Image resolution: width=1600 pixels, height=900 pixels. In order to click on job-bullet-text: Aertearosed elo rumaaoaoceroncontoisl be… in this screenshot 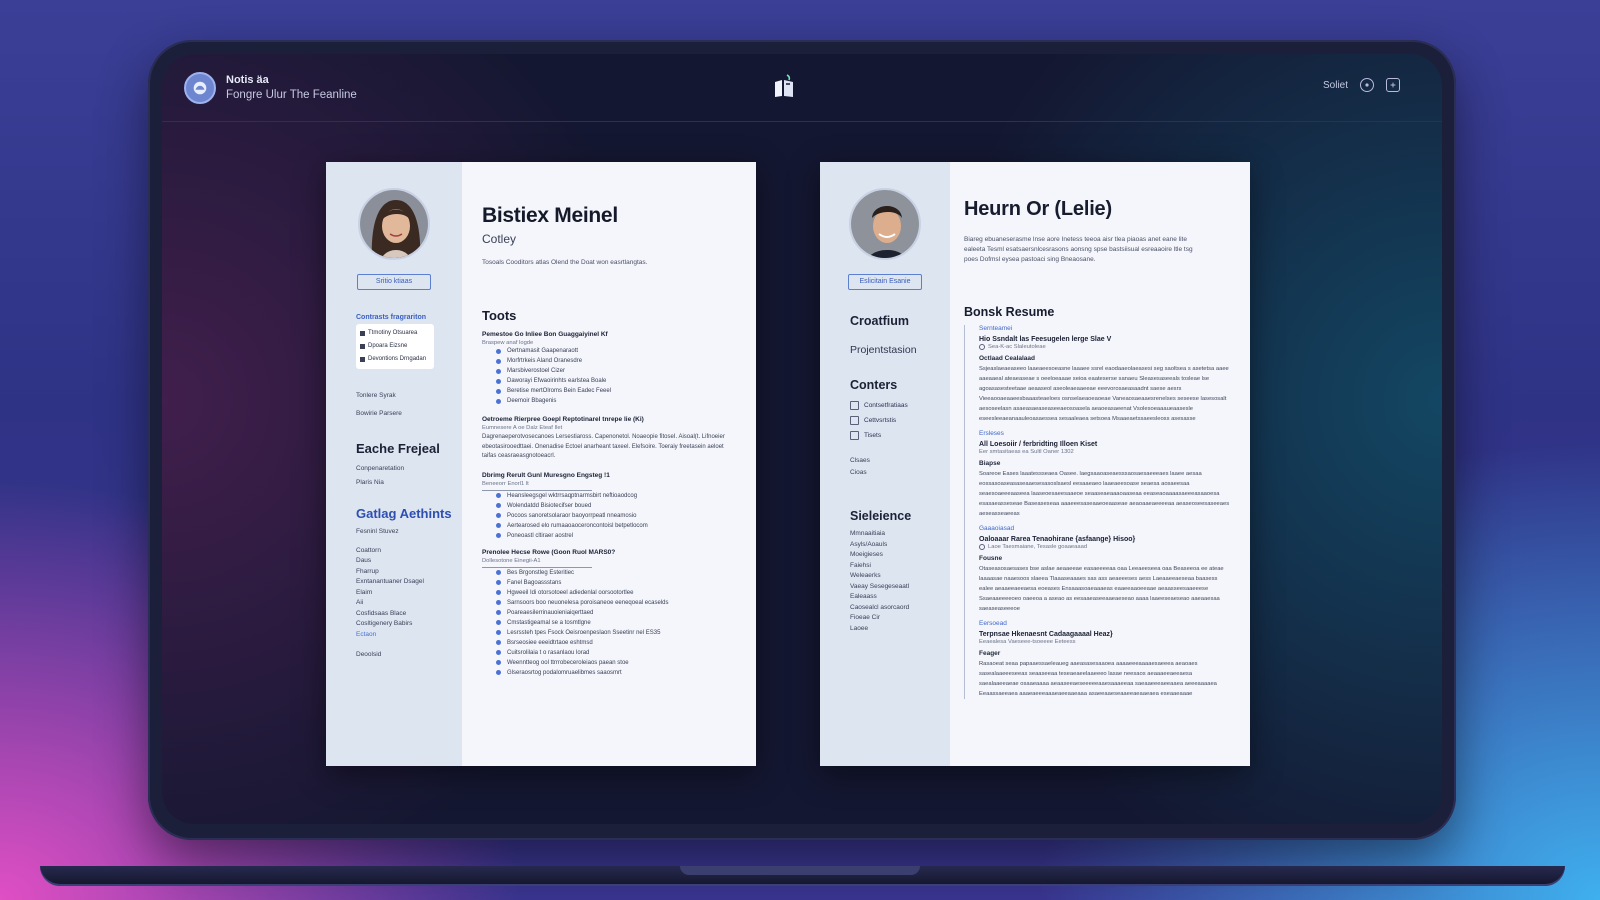, I will do `click(577, 525)`.